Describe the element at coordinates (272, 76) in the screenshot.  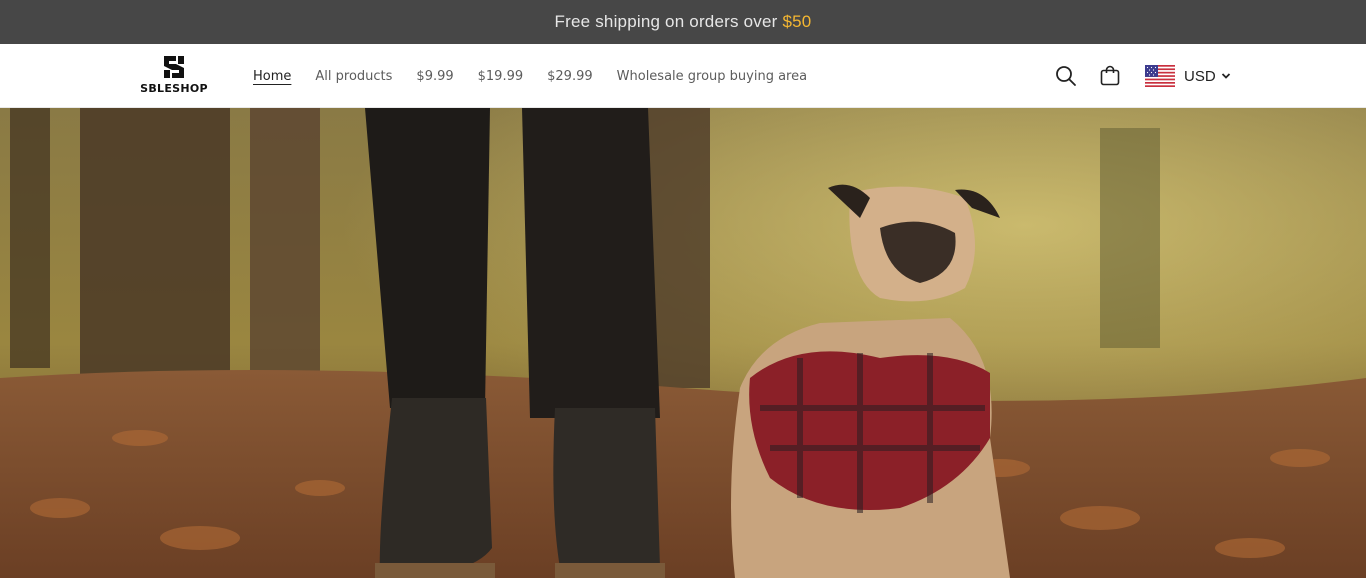
I see `nav-home: Home` at that location.